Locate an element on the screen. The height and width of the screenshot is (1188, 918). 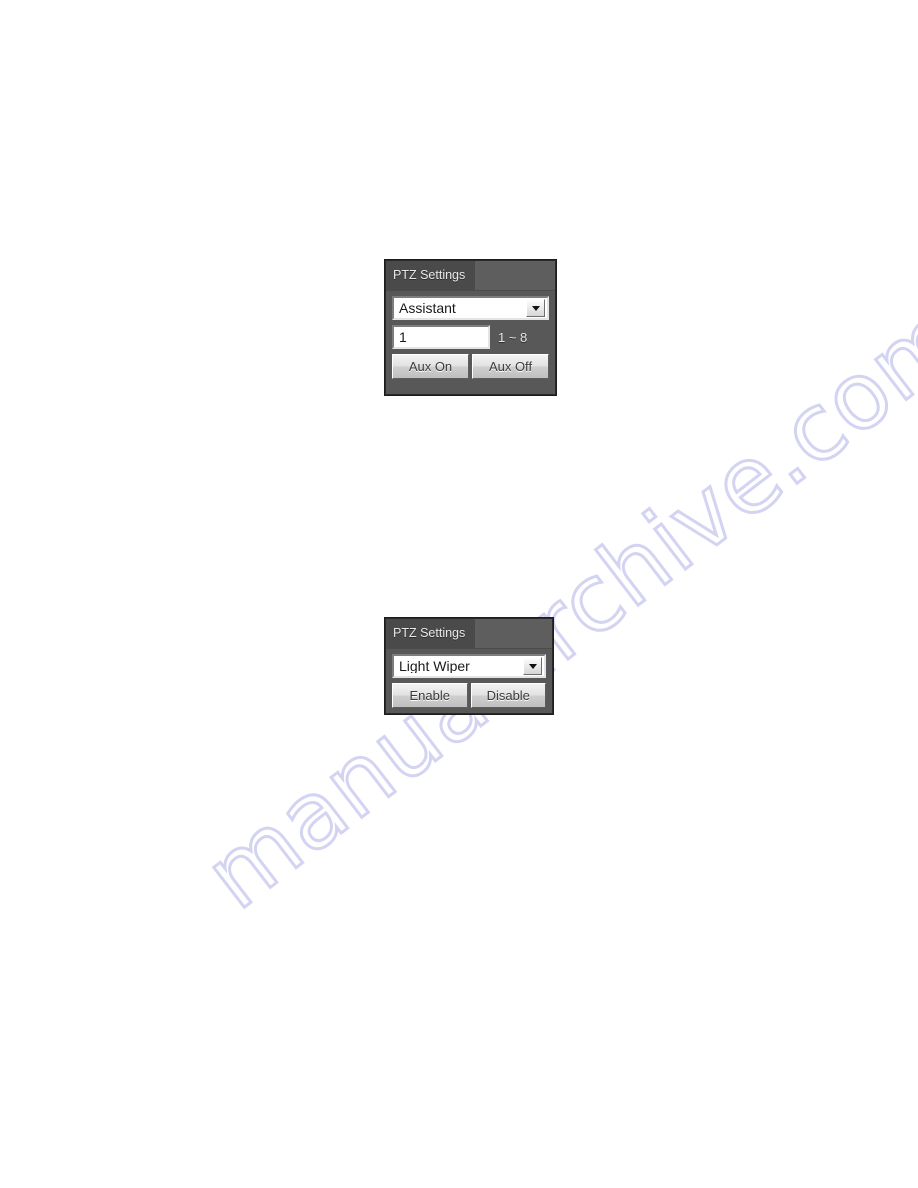
aux-on-button: Aux On is located at coordinates (430, 366).